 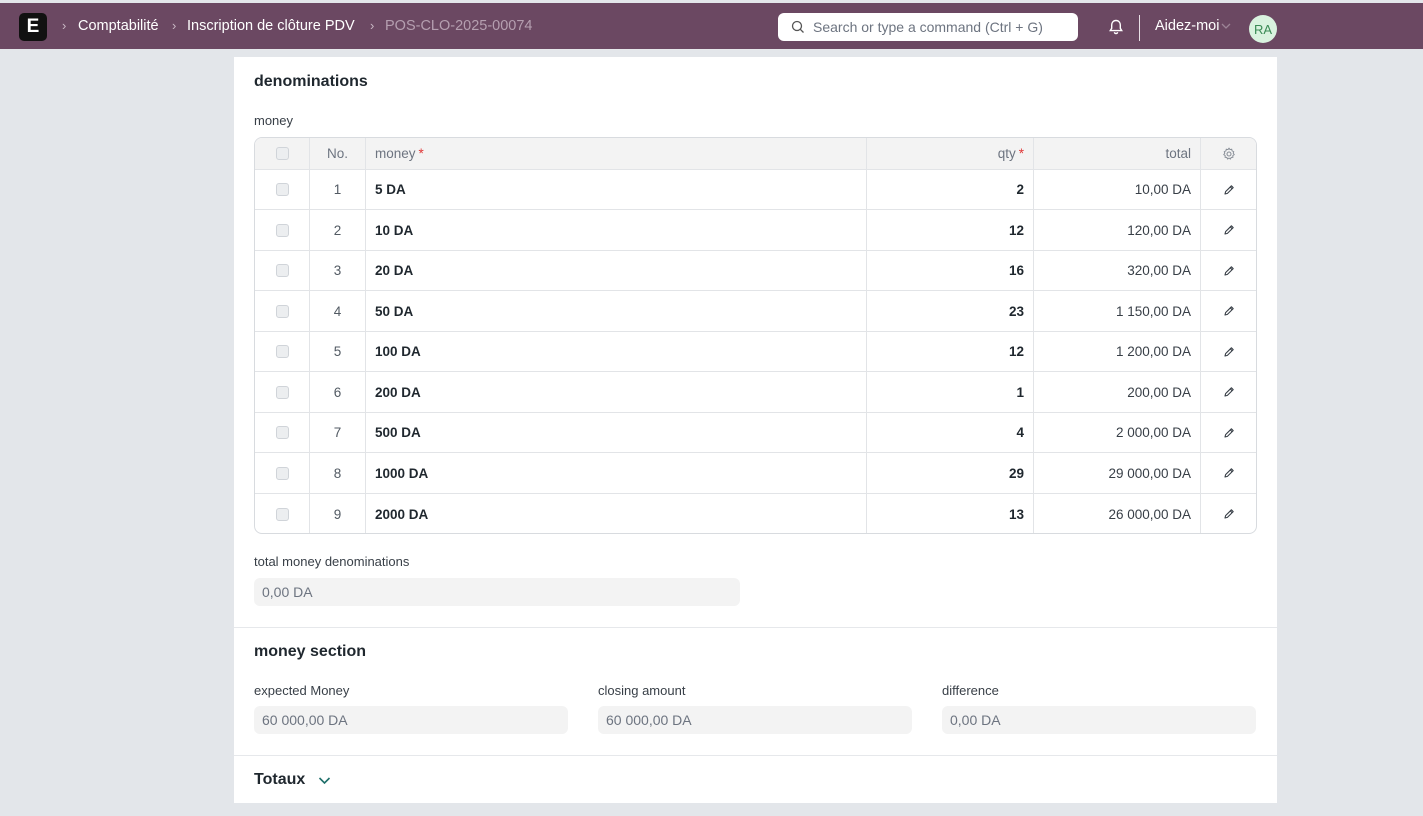 I want to click on section-title-totaux: Totaux, so click(x=279, y=780).